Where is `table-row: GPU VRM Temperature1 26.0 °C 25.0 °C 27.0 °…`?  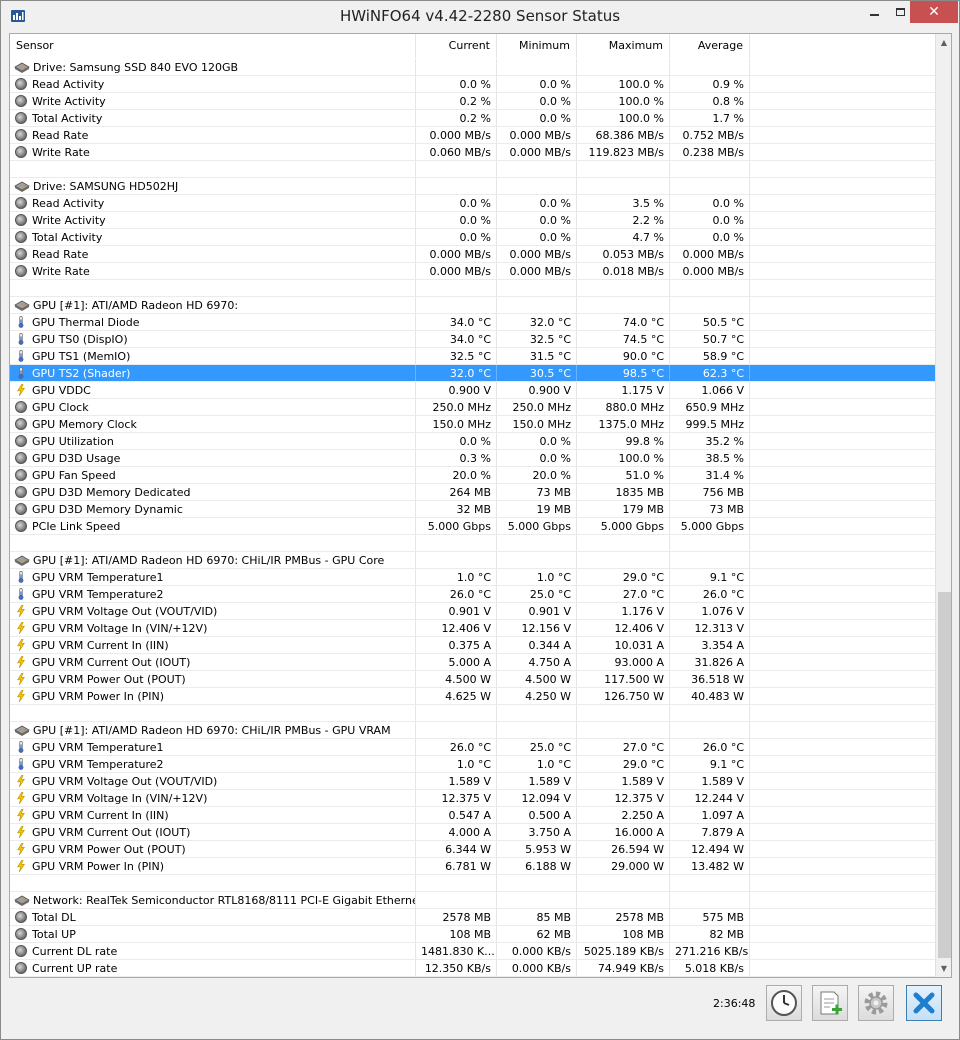
table-row: GPU VRM Temperature1 26.0 °C 25.0 °C 27.0 °… is located at coordinates (472, 747).